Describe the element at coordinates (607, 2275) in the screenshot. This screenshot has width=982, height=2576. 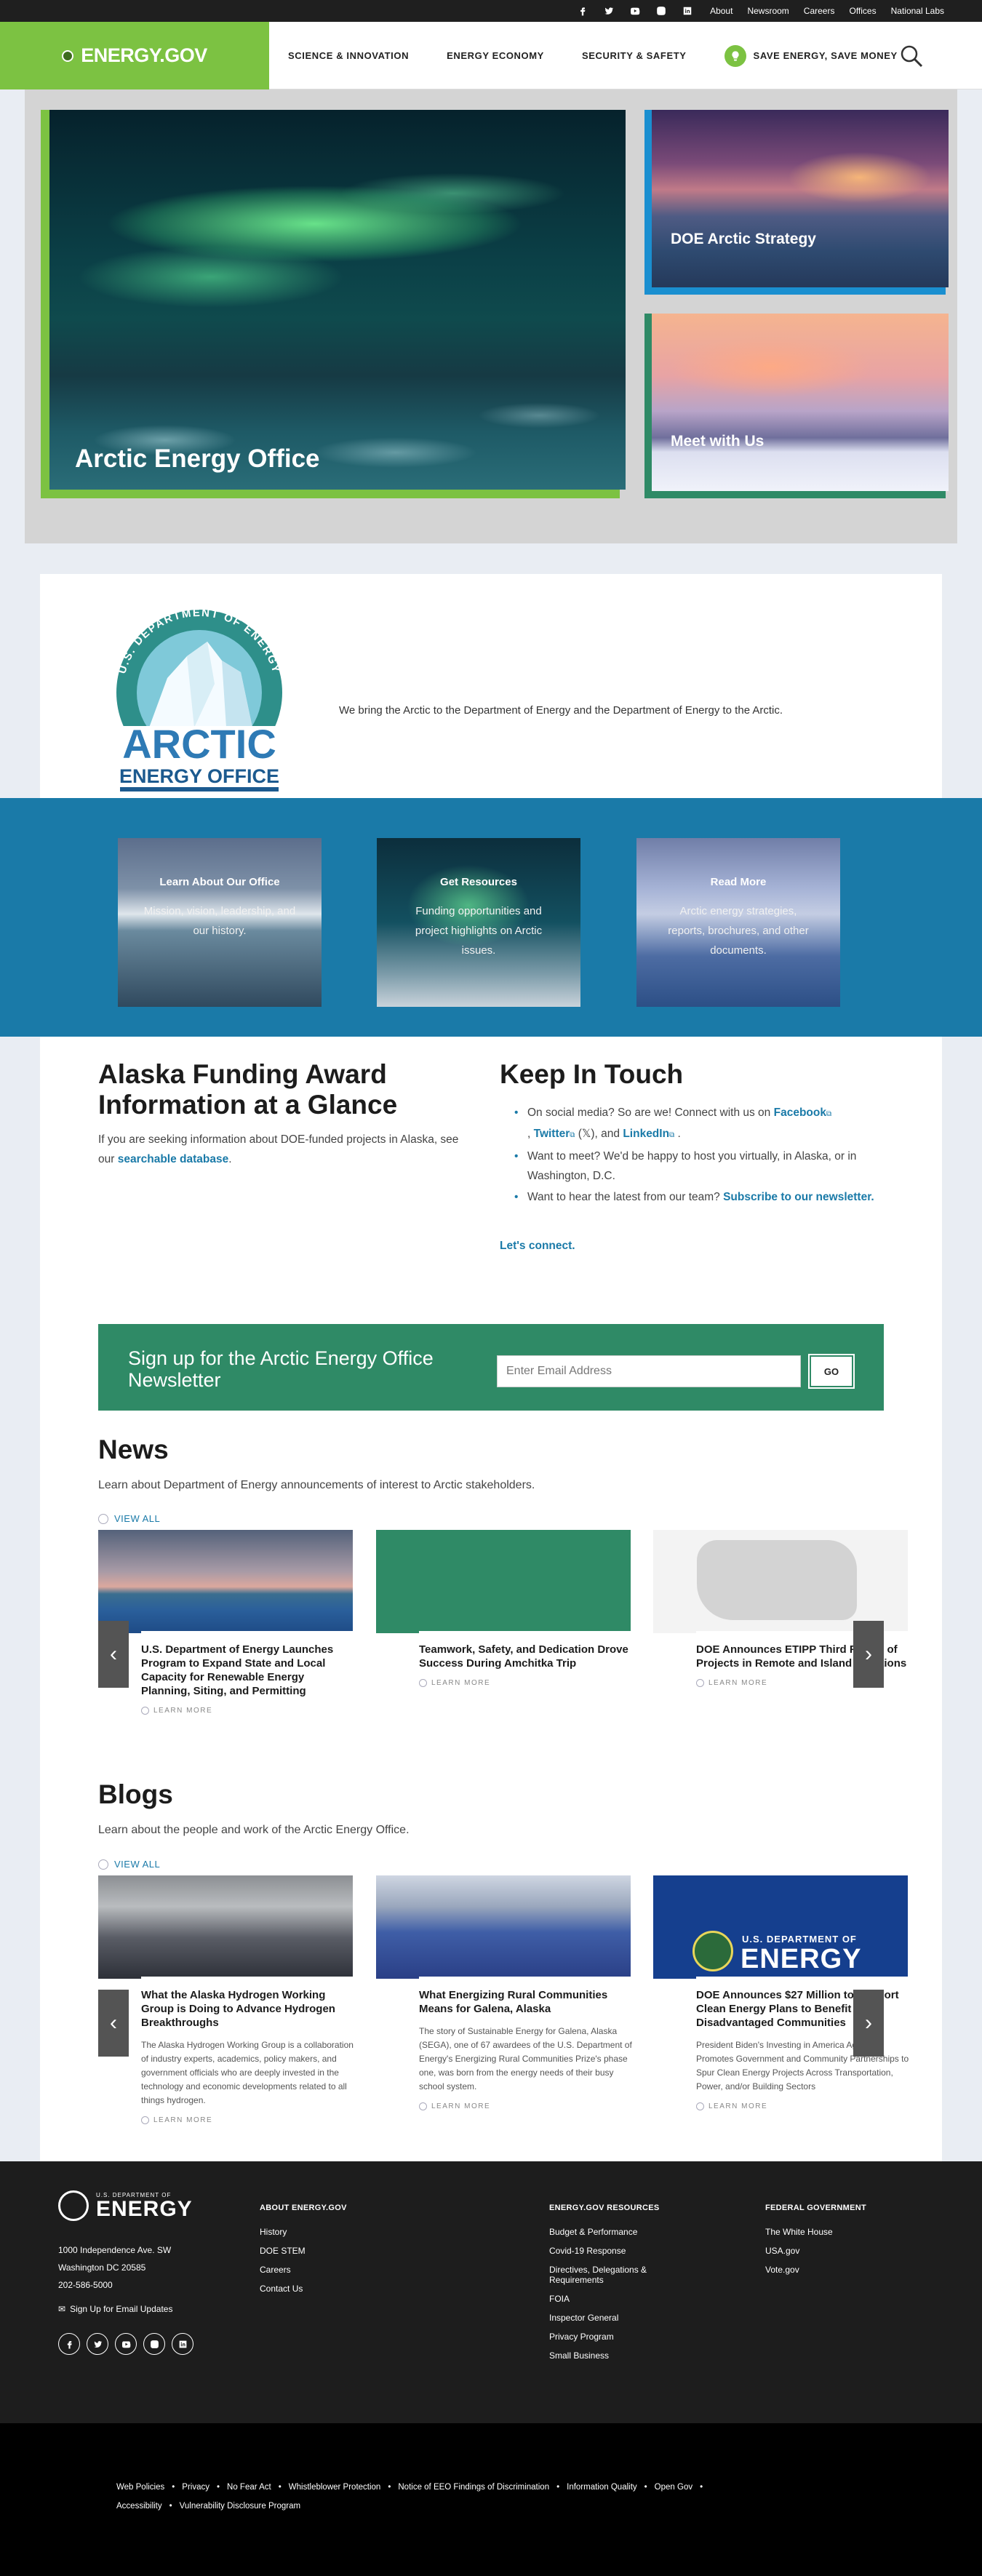
I see `footer-link-directives: Directives, Delegations & Requirements` at that location.